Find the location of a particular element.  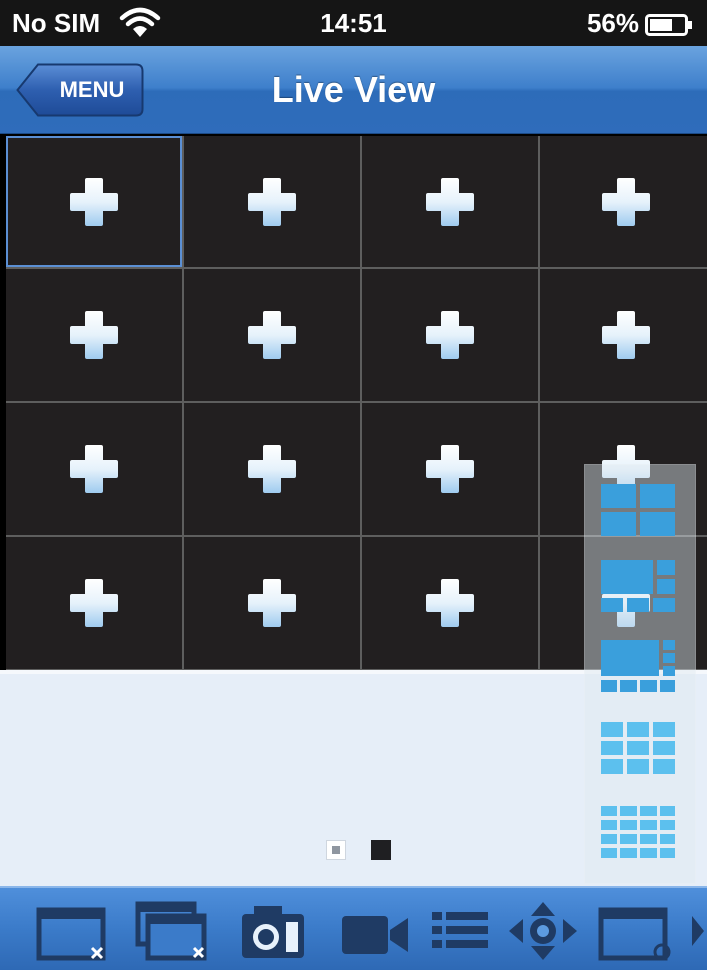

menu-button: MENU is located at coordinates (80, 90).